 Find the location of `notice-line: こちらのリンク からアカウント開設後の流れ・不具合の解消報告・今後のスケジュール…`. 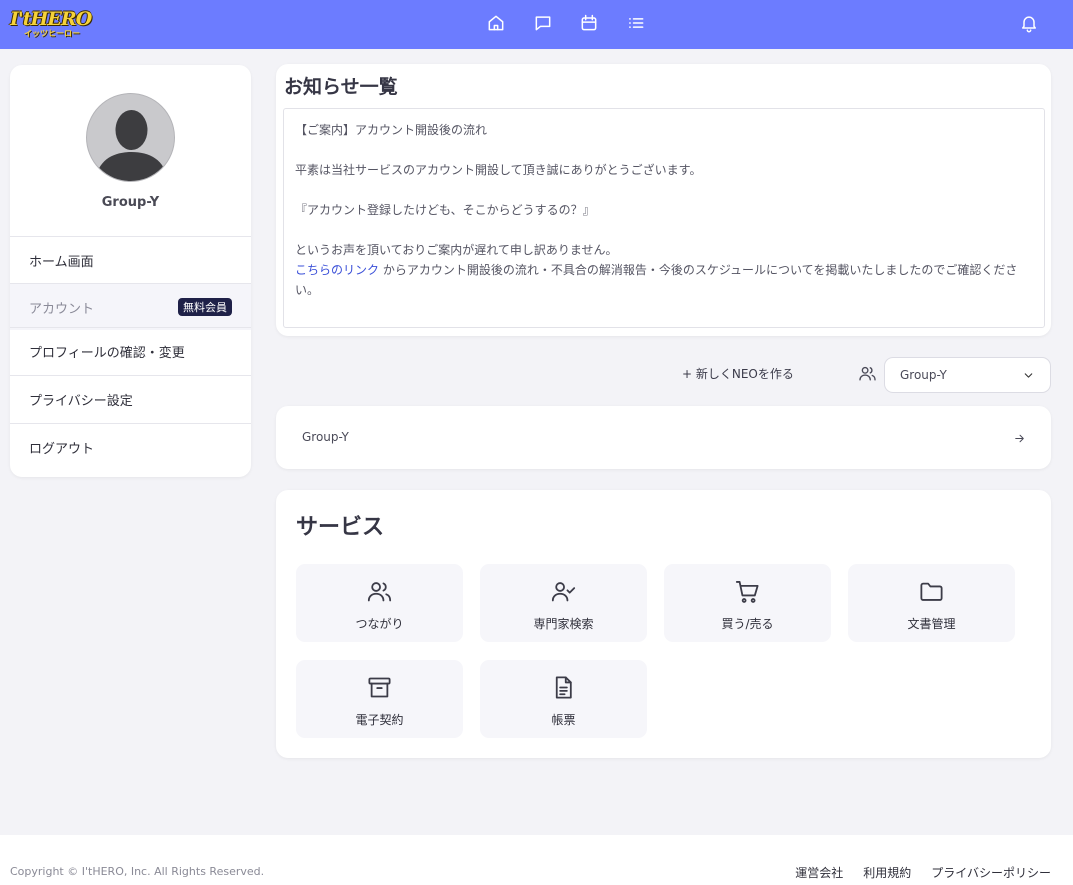

notice-line: こちらのリンク からアカウント開設後の流れ・不具合の解消報告・今後のスケジュール… is located at coordinates (664, 280).